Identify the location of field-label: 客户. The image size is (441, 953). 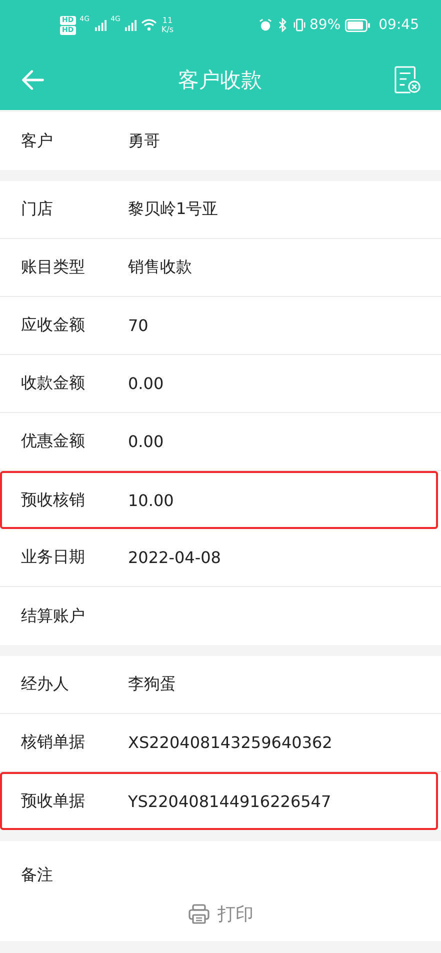
(37, 141).